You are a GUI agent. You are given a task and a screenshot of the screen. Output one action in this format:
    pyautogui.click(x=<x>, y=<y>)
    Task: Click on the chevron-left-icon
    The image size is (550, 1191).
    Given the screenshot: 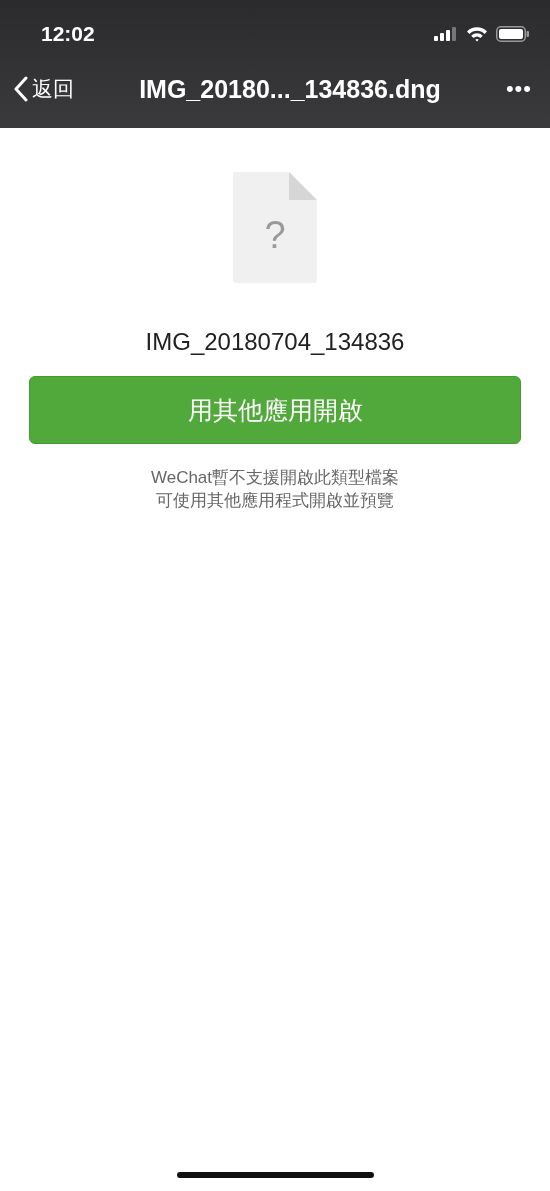 What is the action you would take?
    pyautogui.click(x=21, y=89)
    